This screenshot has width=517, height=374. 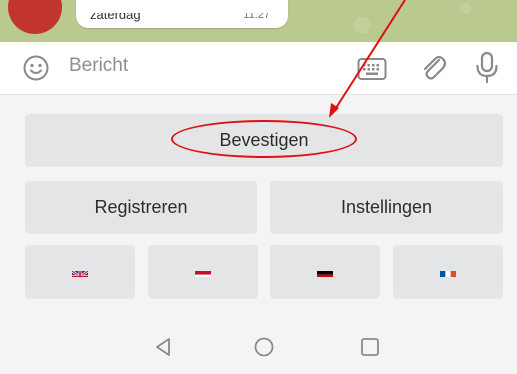 I want to click on language-button-english, so click(x=80, y=271).